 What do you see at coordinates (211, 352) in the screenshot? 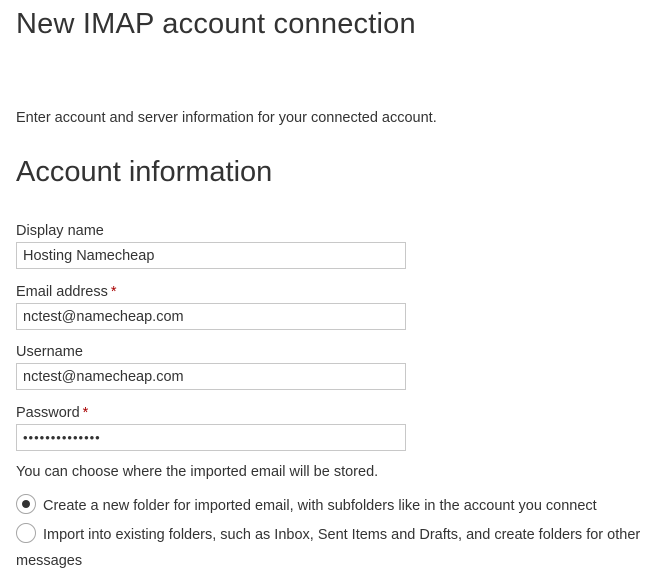
I see `username-label: Username` at bounding box center [211, 352].